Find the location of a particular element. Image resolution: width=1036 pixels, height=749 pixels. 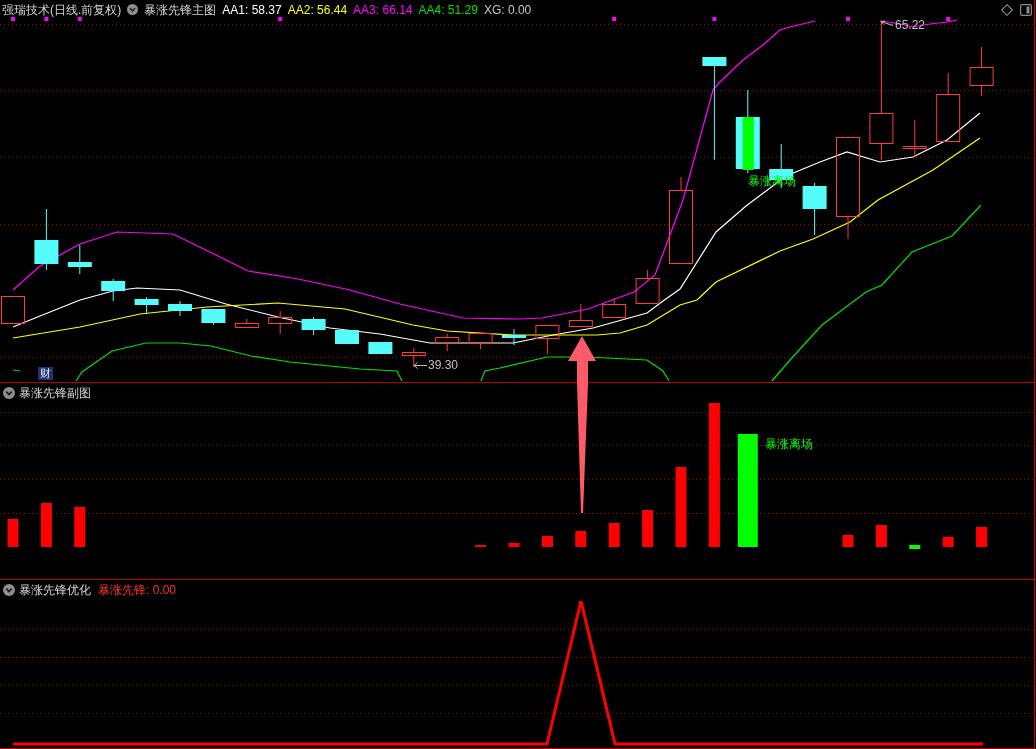

finance-badge: 财 is located at coordinates (45, 373).